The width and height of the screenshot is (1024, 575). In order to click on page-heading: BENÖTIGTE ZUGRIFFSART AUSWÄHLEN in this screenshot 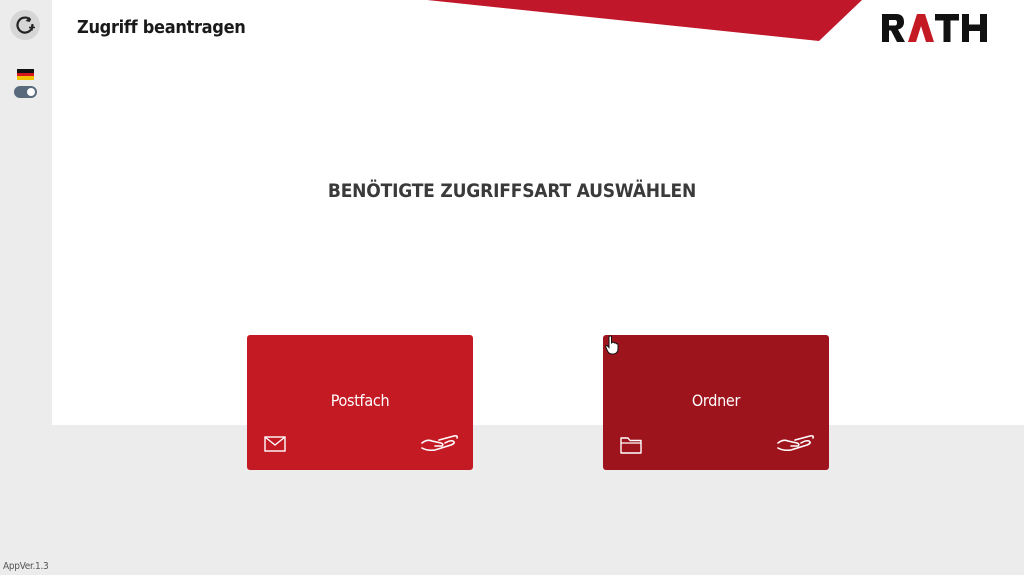, I will do `click(512, 191)`.